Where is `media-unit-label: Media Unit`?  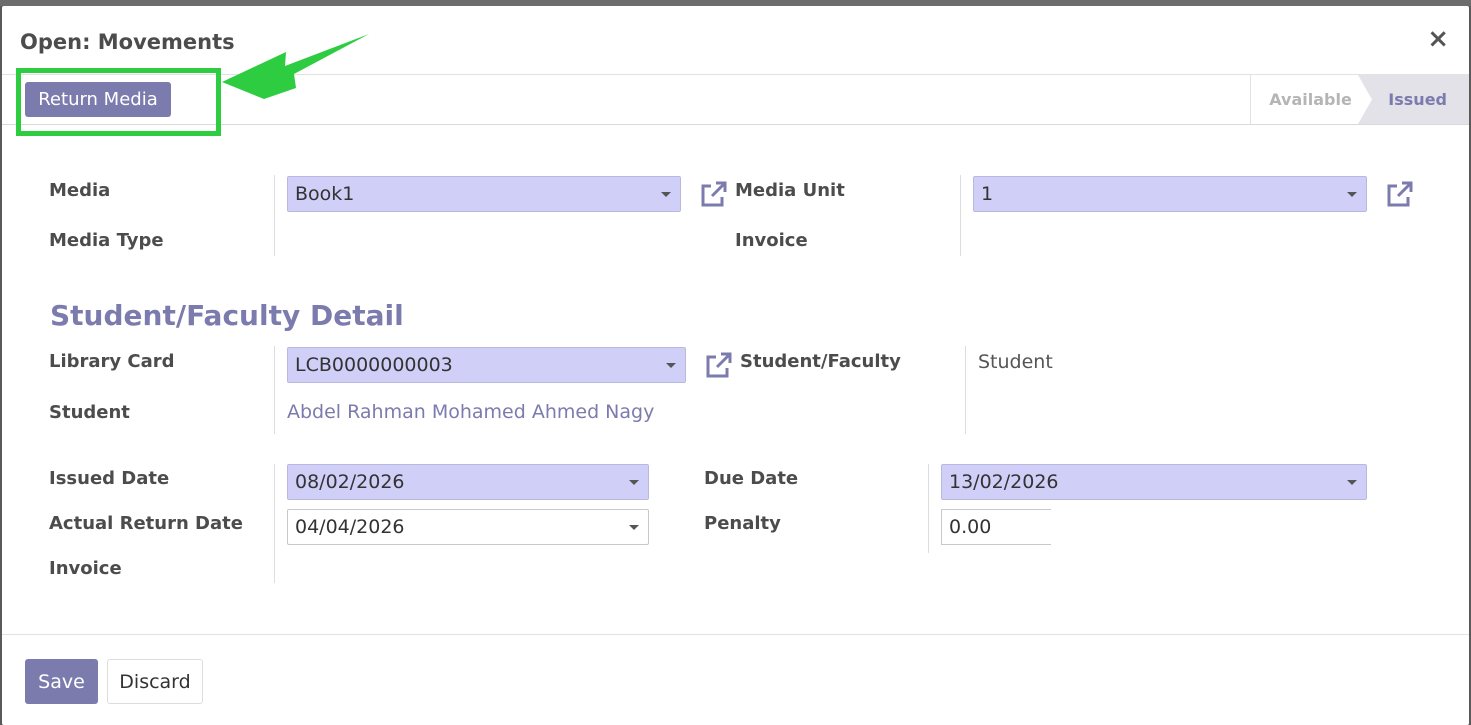 media-unit-label: Media Unit is located at coordinates (790, 190).